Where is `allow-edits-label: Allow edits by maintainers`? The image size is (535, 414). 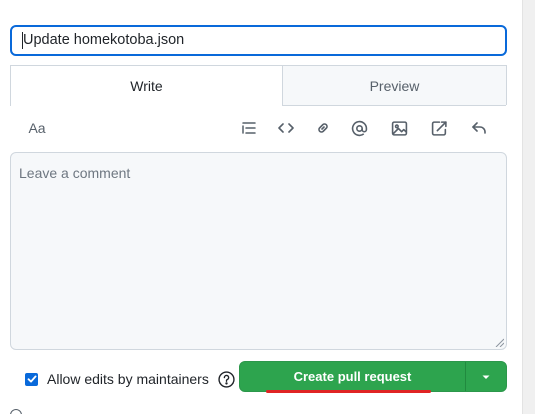 allow-edits-label: Allow edits by maintainers is located at coordinates (128, 379).